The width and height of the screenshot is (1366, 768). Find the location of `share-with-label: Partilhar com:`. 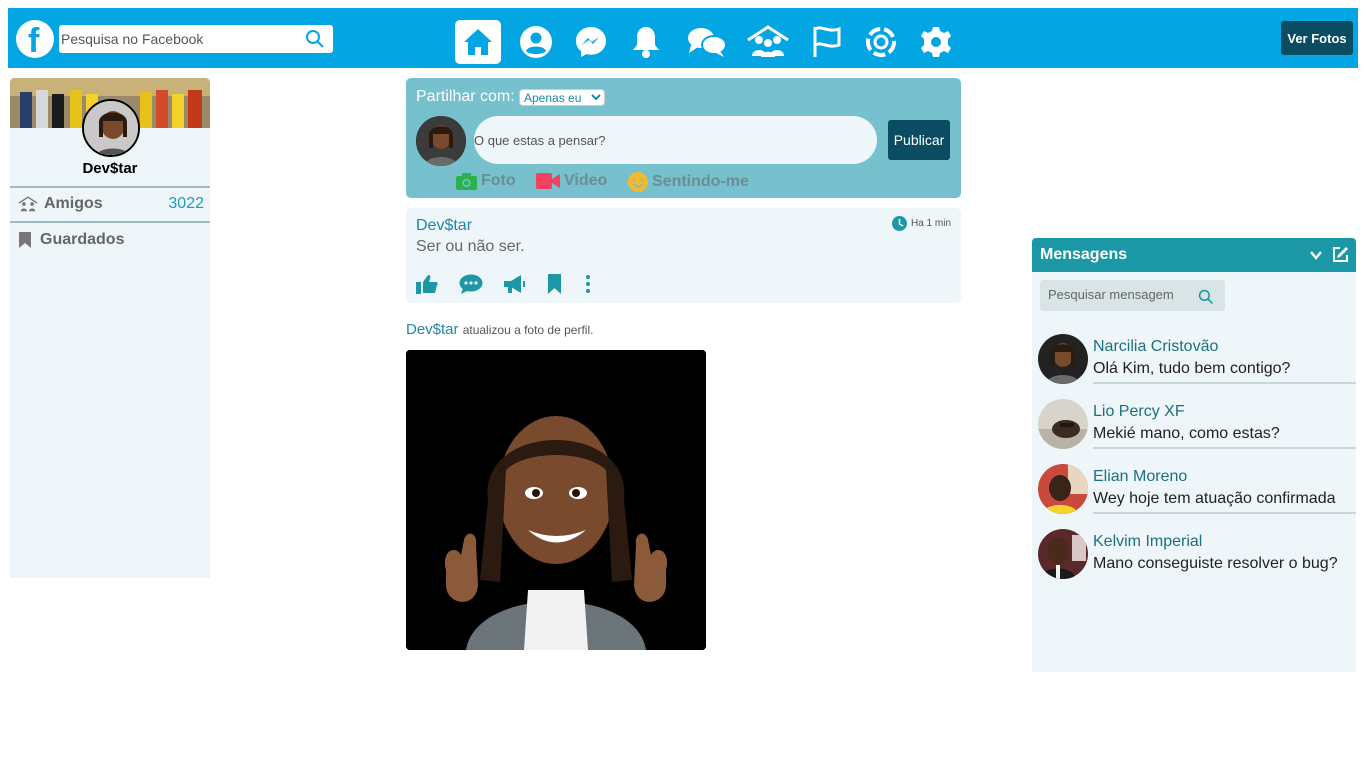

share-with-label: Partilhar com: is located at coordinates (465, 96).